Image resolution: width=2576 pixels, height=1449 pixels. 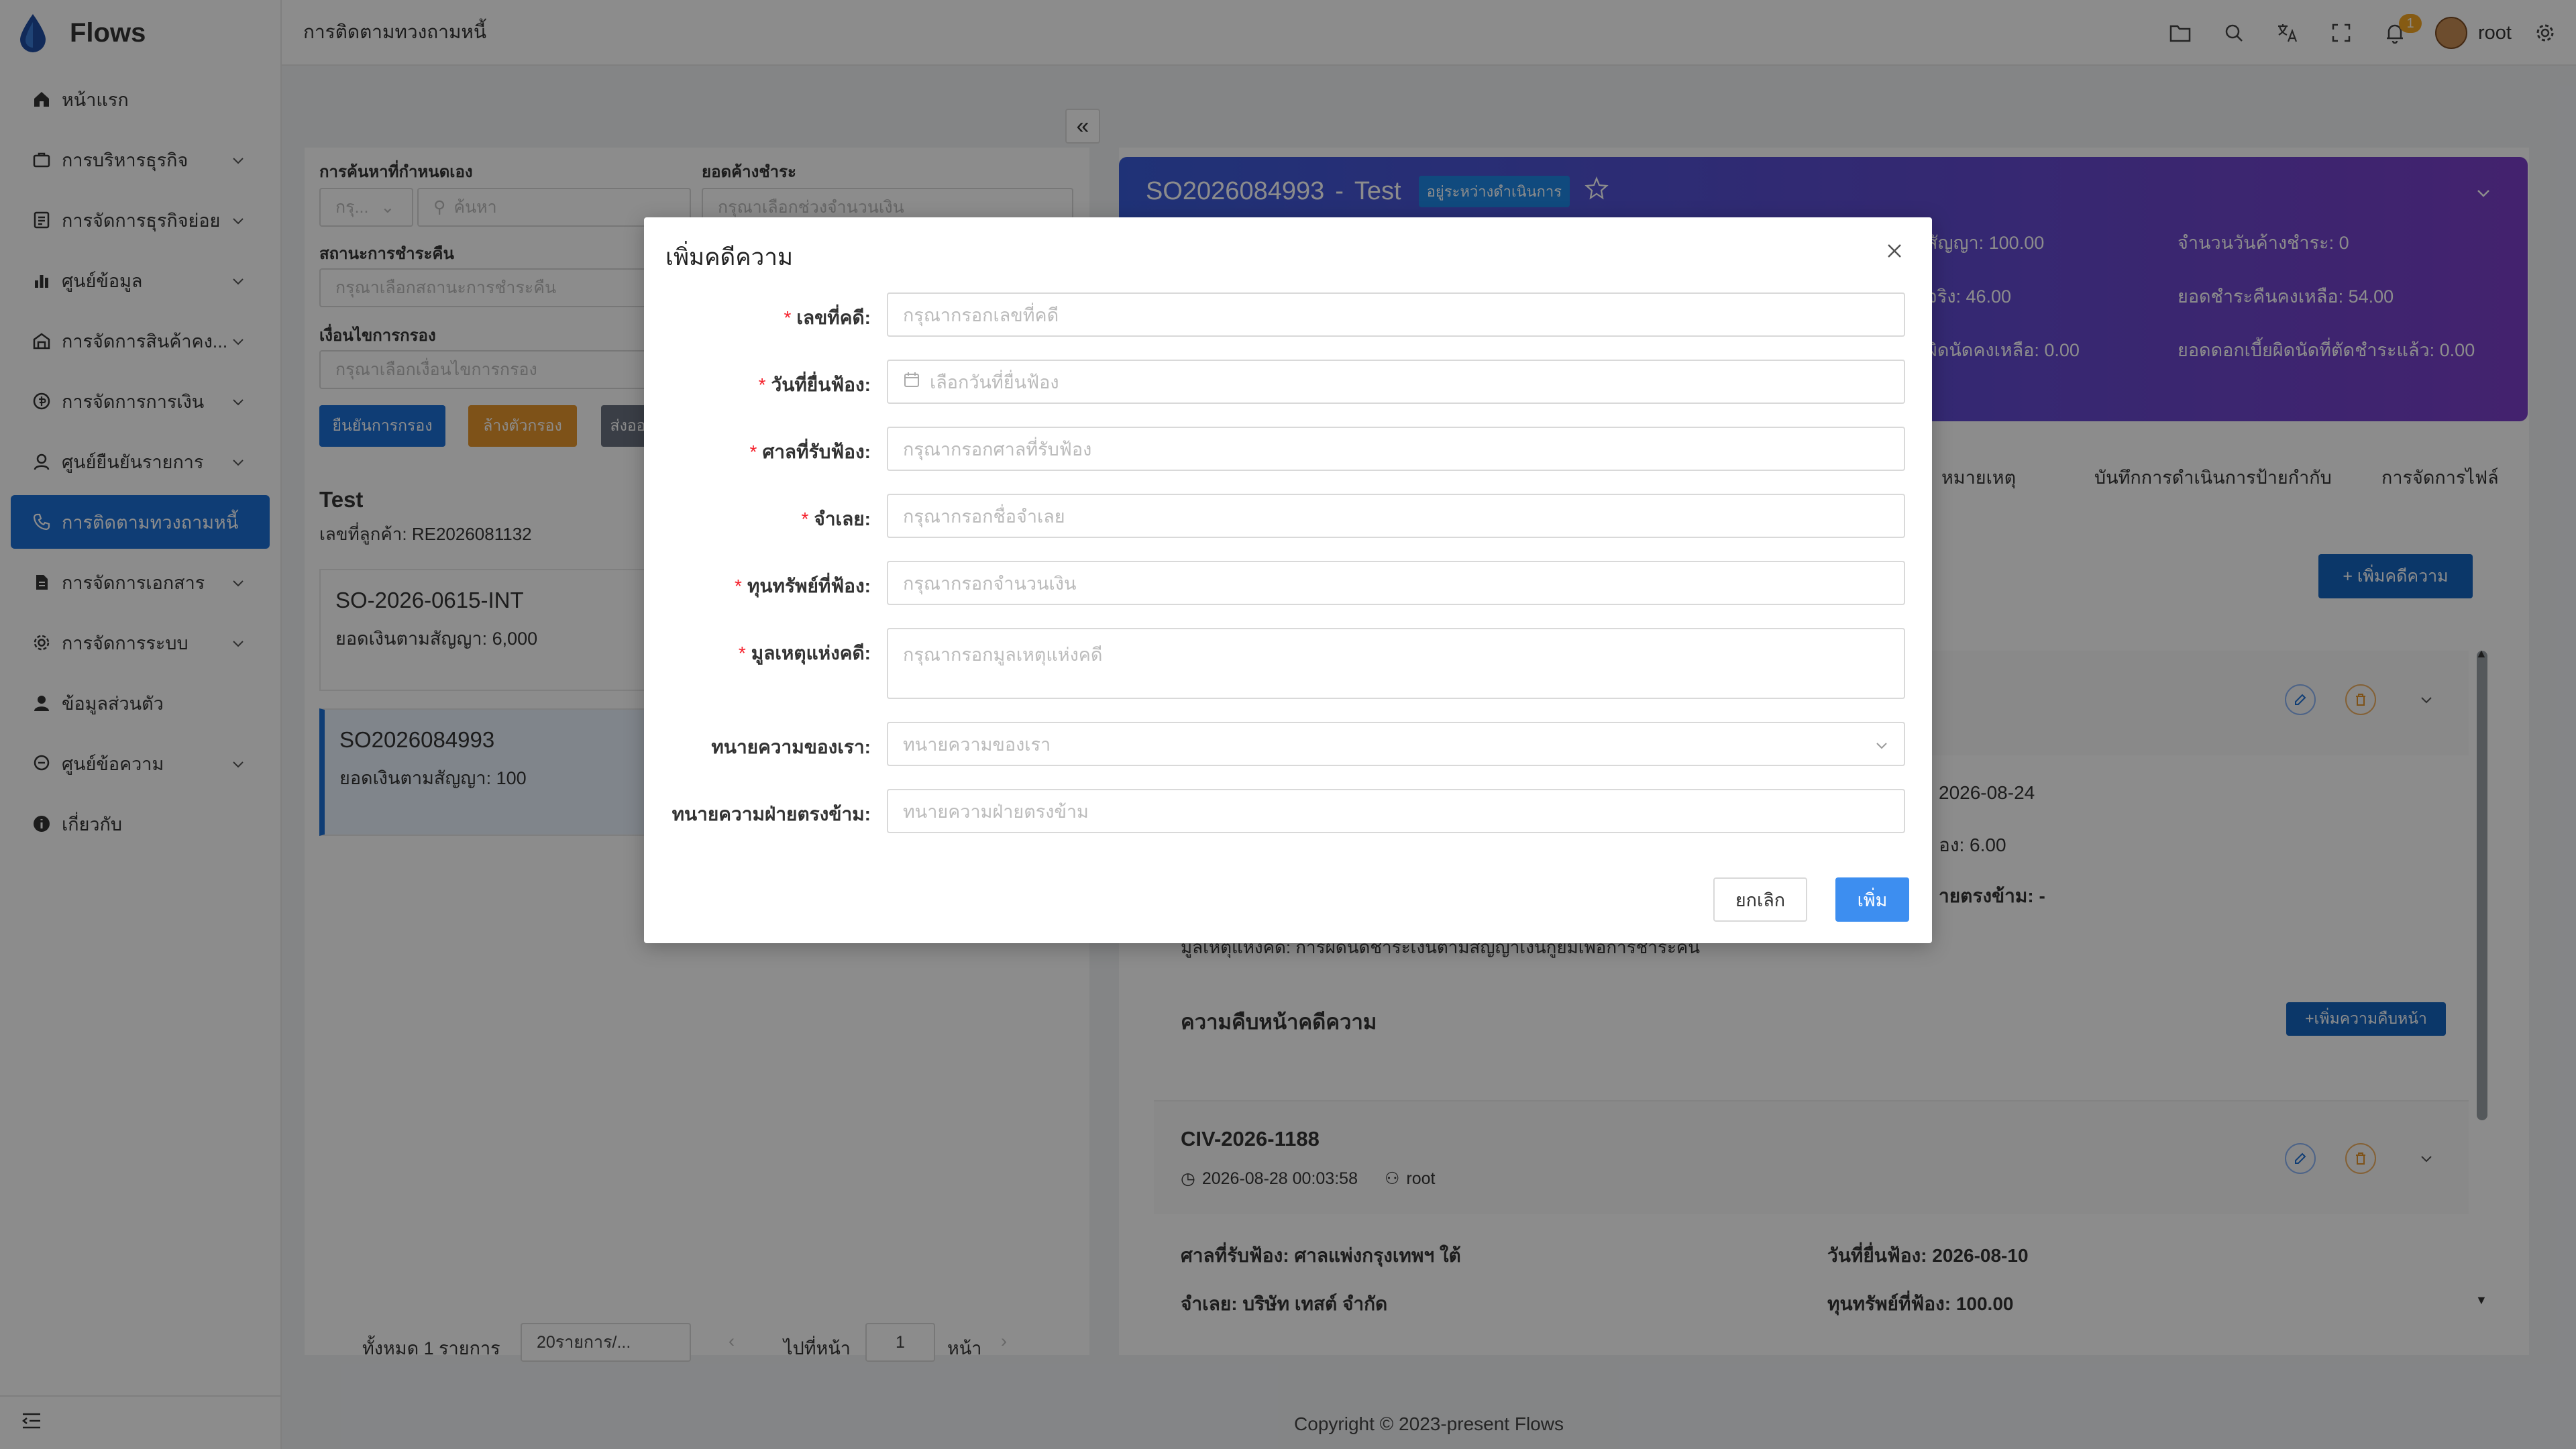 What do you see at coordinates (811, 653) in the screenshot?
I see `label-text: มูลเหตุแห่งคดี:` at bounding box center [811, 653].